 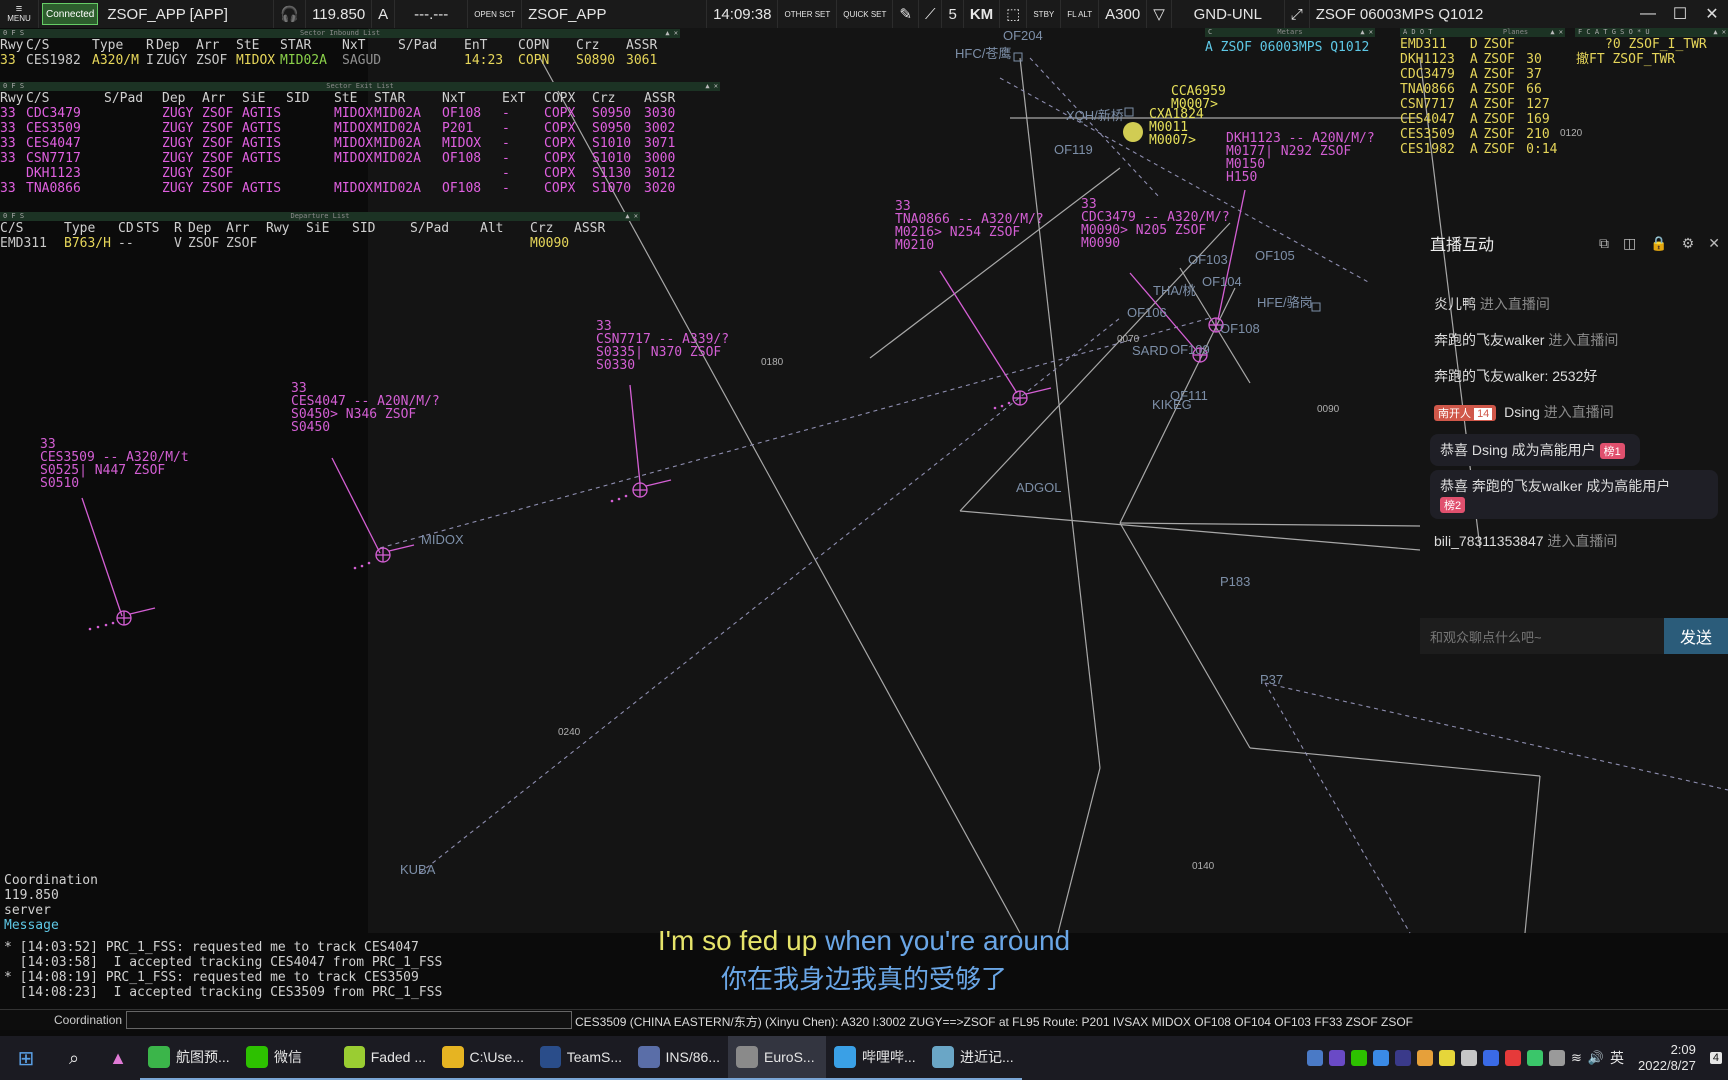 What do you see at coordinates (1222, 281) in the screenshot?
I see `fix-of104: OF104` at bounding box center [1222, 281].